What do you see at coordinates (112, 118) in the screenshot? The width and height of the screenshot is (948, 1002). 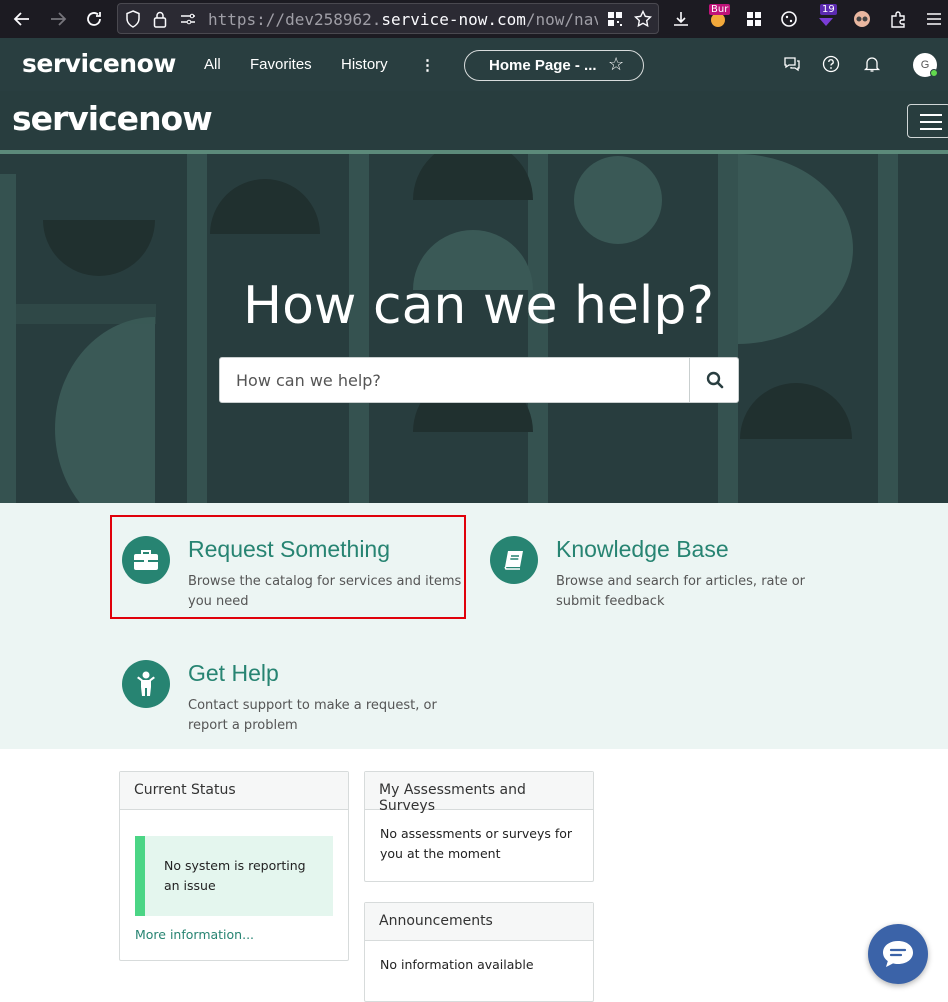 I see `portal-logo: servicenow` at bounding box center [112, 118].